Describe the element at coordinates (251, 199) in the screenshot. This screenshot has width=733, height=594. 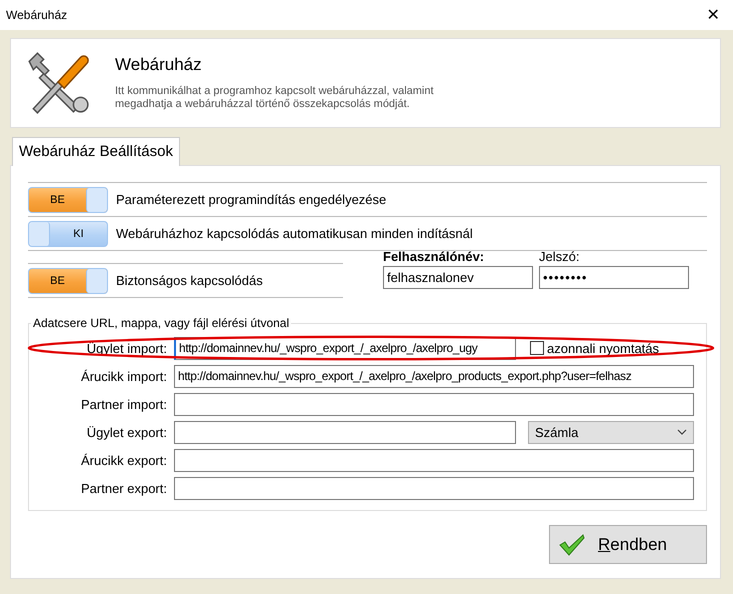
I see `toggle-label: Paraméterezett programindítás engedélyezése` at that location.